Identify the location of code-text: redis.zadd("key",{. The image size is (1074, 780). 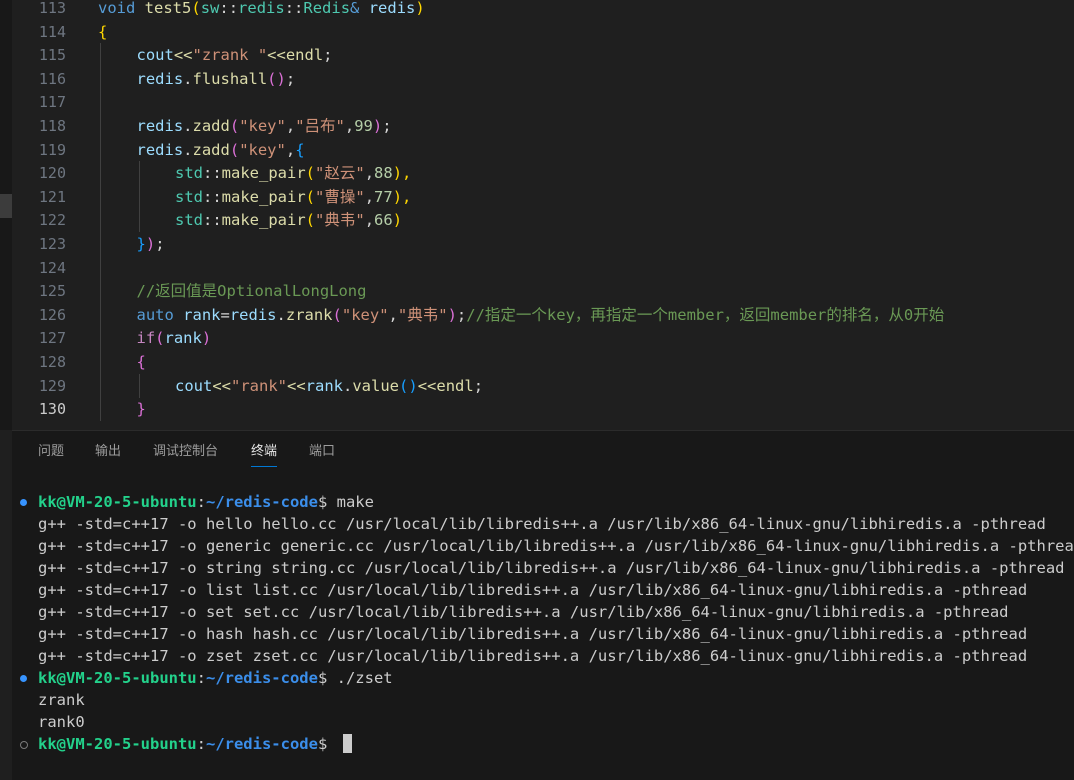
(221, 150).